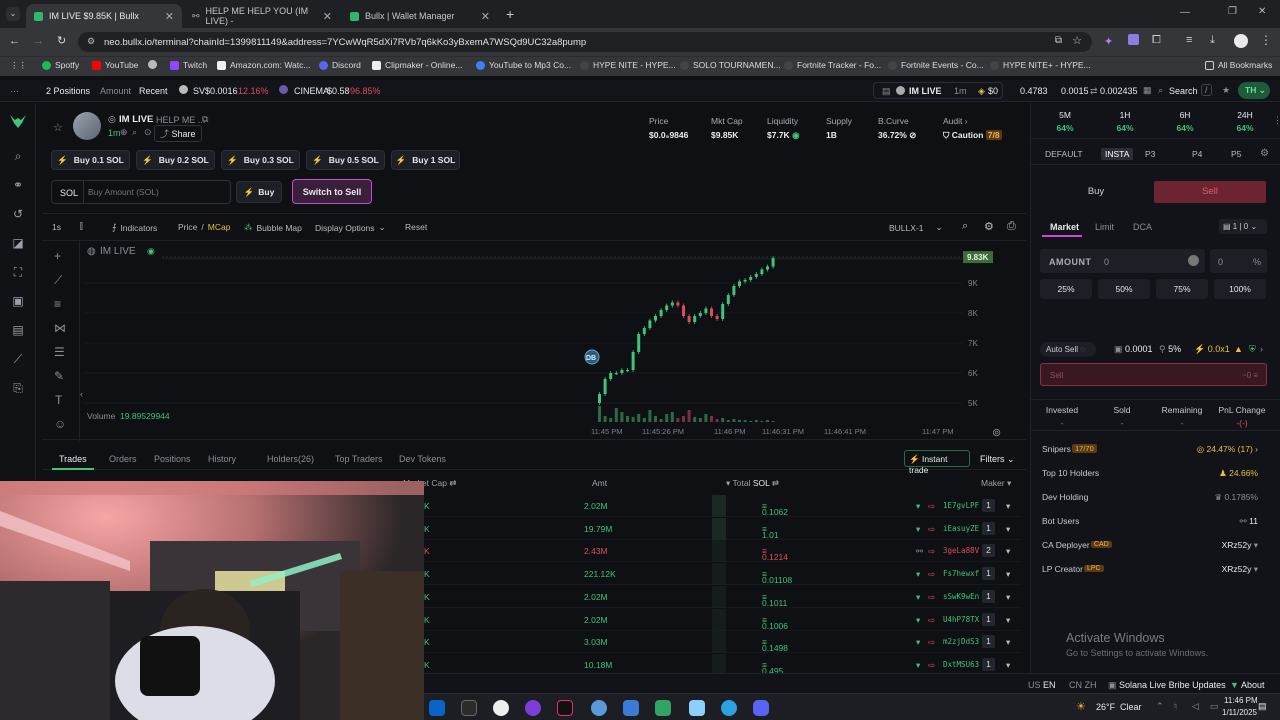  Describe the element at coordinates (1131, 707) in the screenshot. I see `weather-condition: Clear` at that location.